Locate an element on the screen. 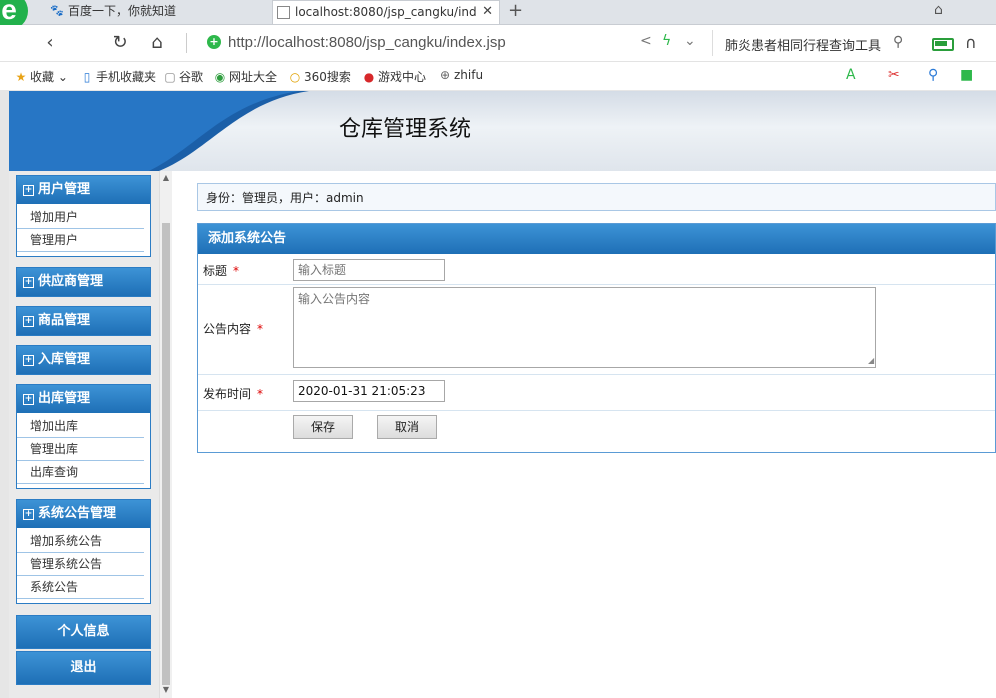  publish-time-label: 发布时间 * is located at coordinates (233, 394).